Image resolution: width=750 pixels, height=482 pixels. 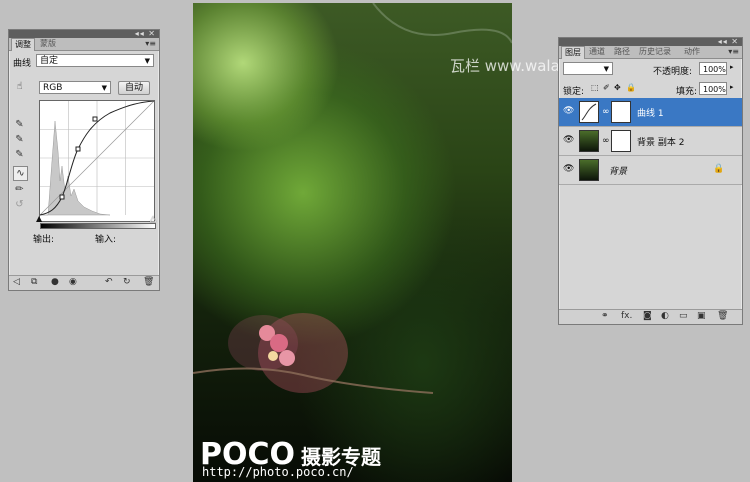 I want to click on lock-icon: 🔒, so click(x=719, y=169).